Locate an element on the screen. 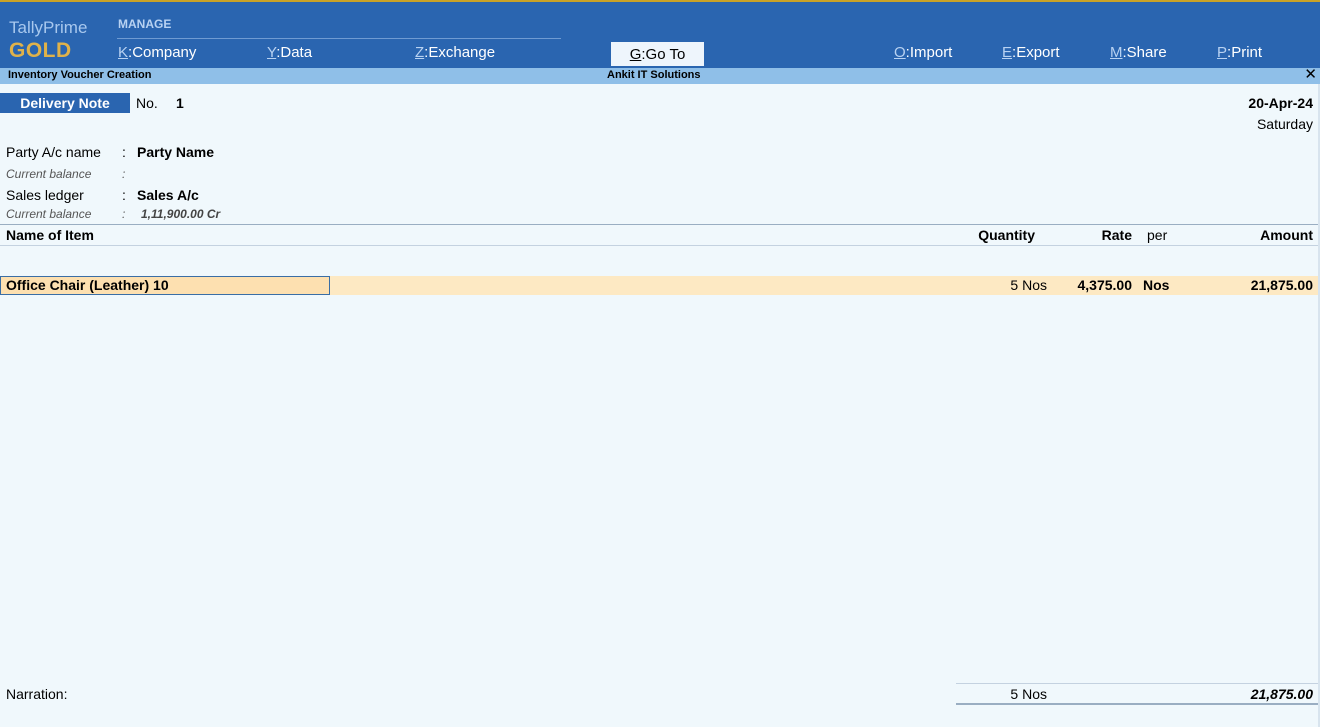  menu-data: Y:Data is located at coordinates (289, 52).